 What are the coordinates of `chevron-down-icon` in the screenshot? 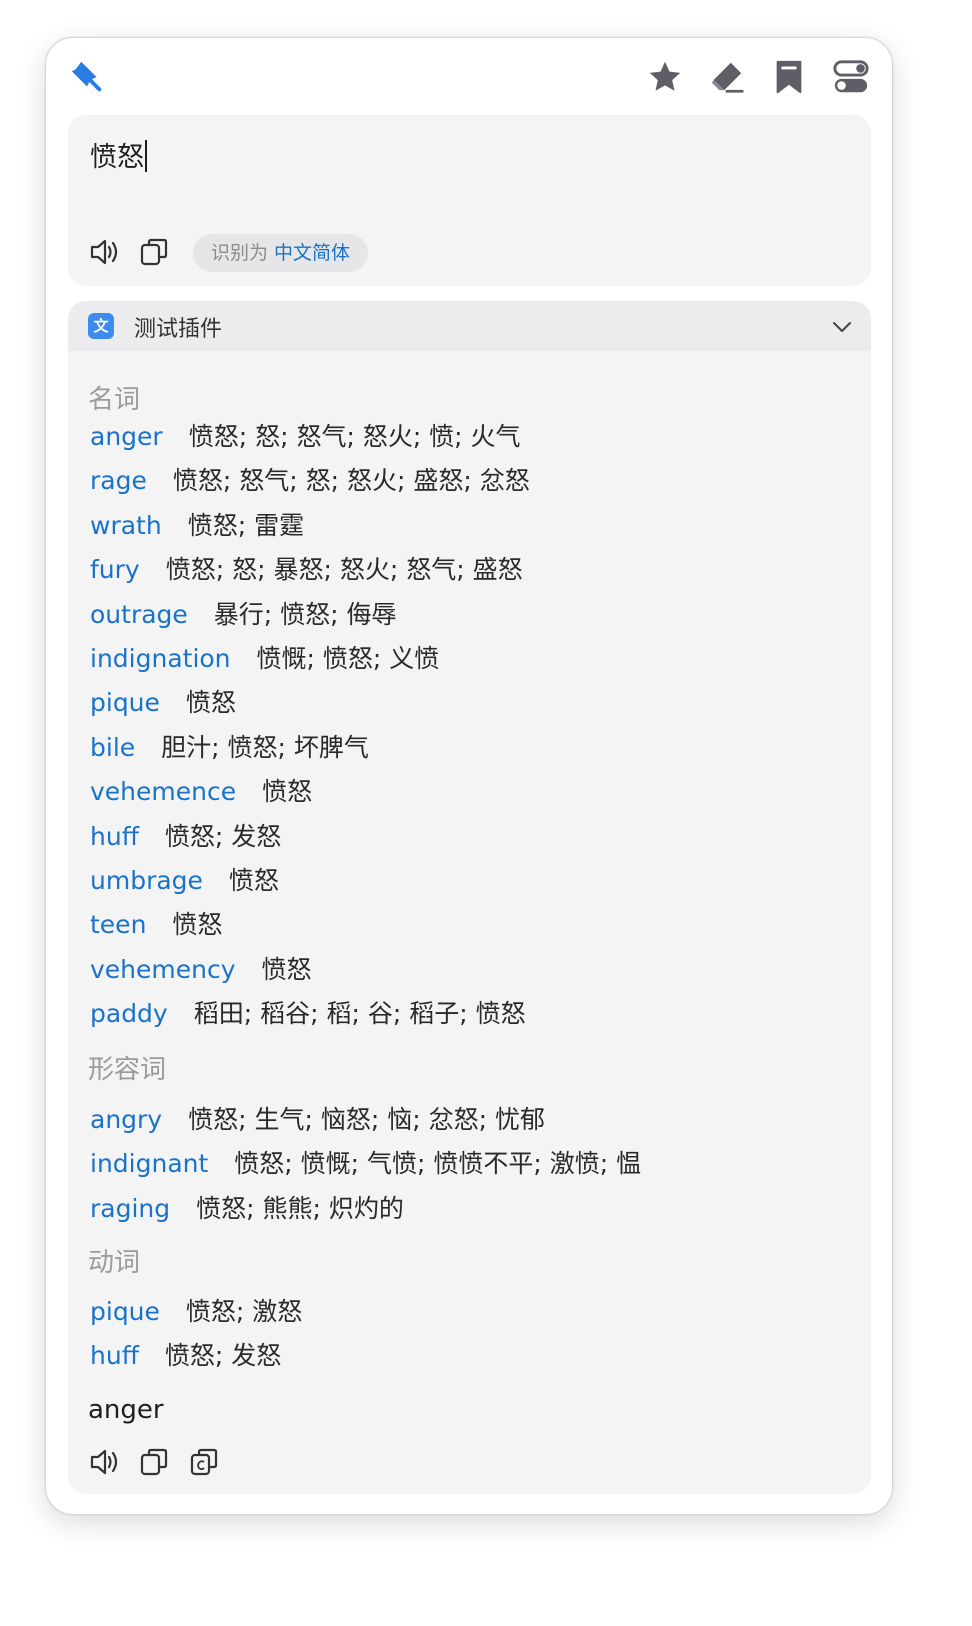 It's located at (842, 327).